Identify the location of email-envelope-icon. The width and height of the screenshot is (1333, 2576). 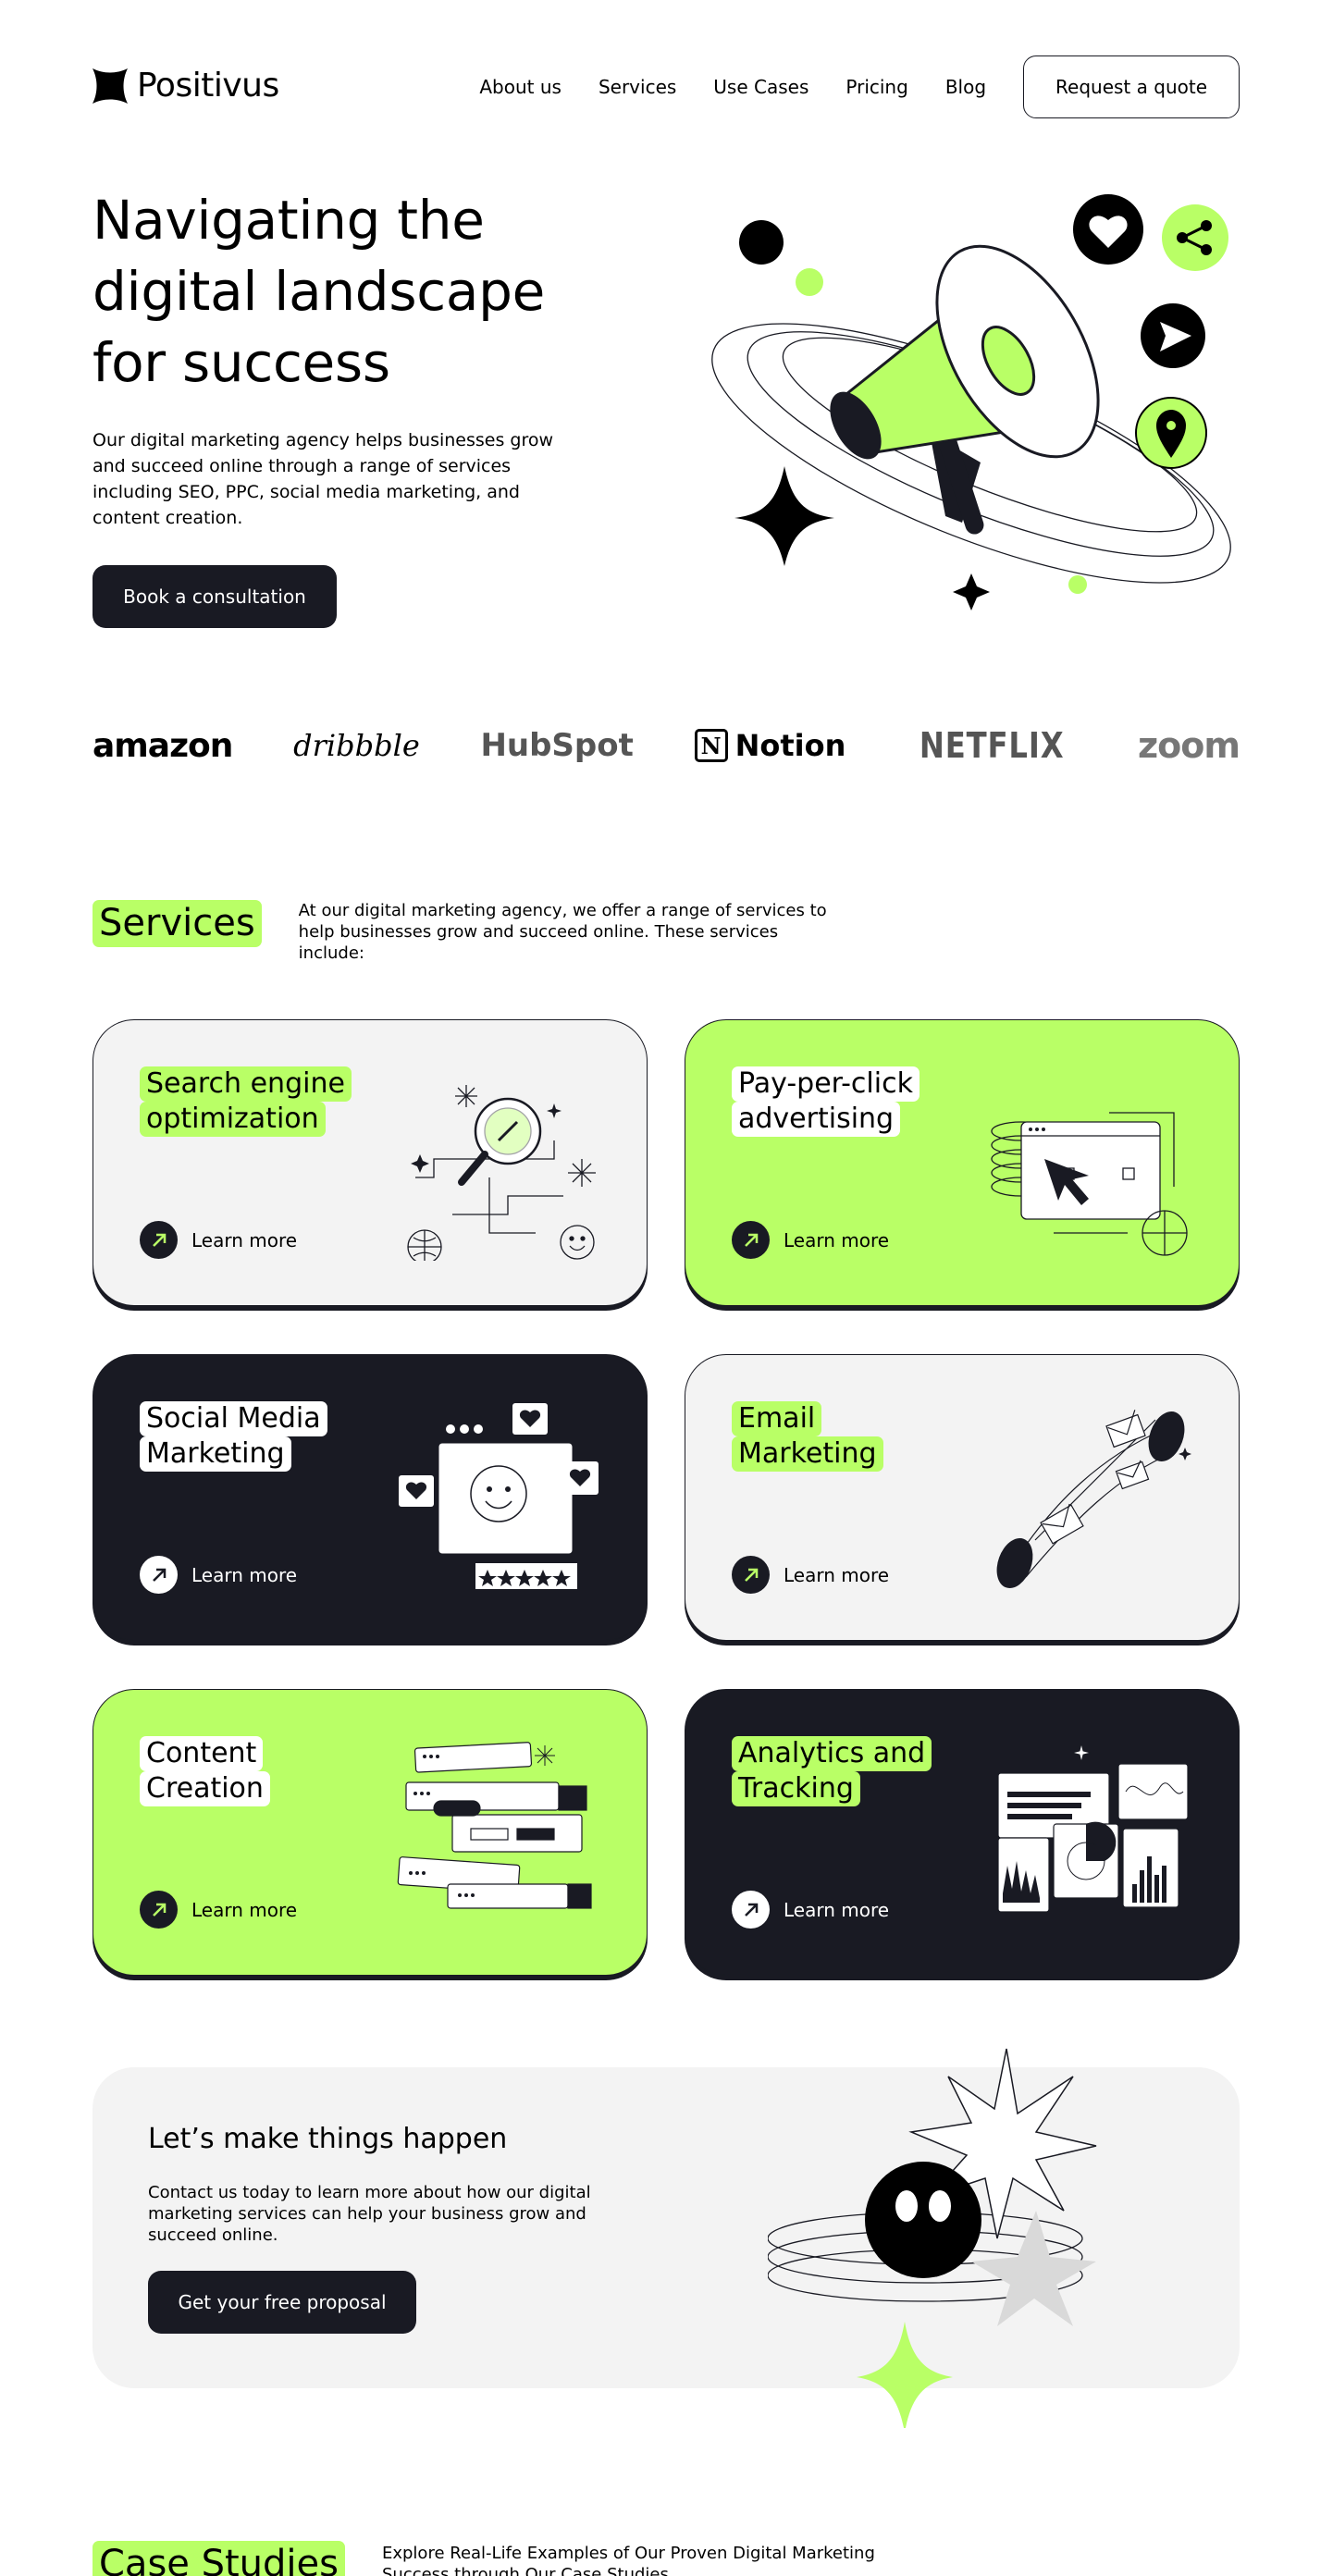
(1093, 1499).